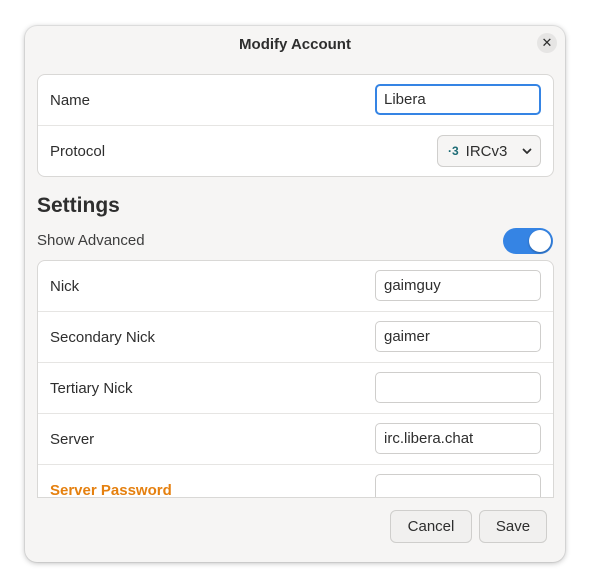  I want to click on title-bar: Modify Account ✕, so click(295, 44).